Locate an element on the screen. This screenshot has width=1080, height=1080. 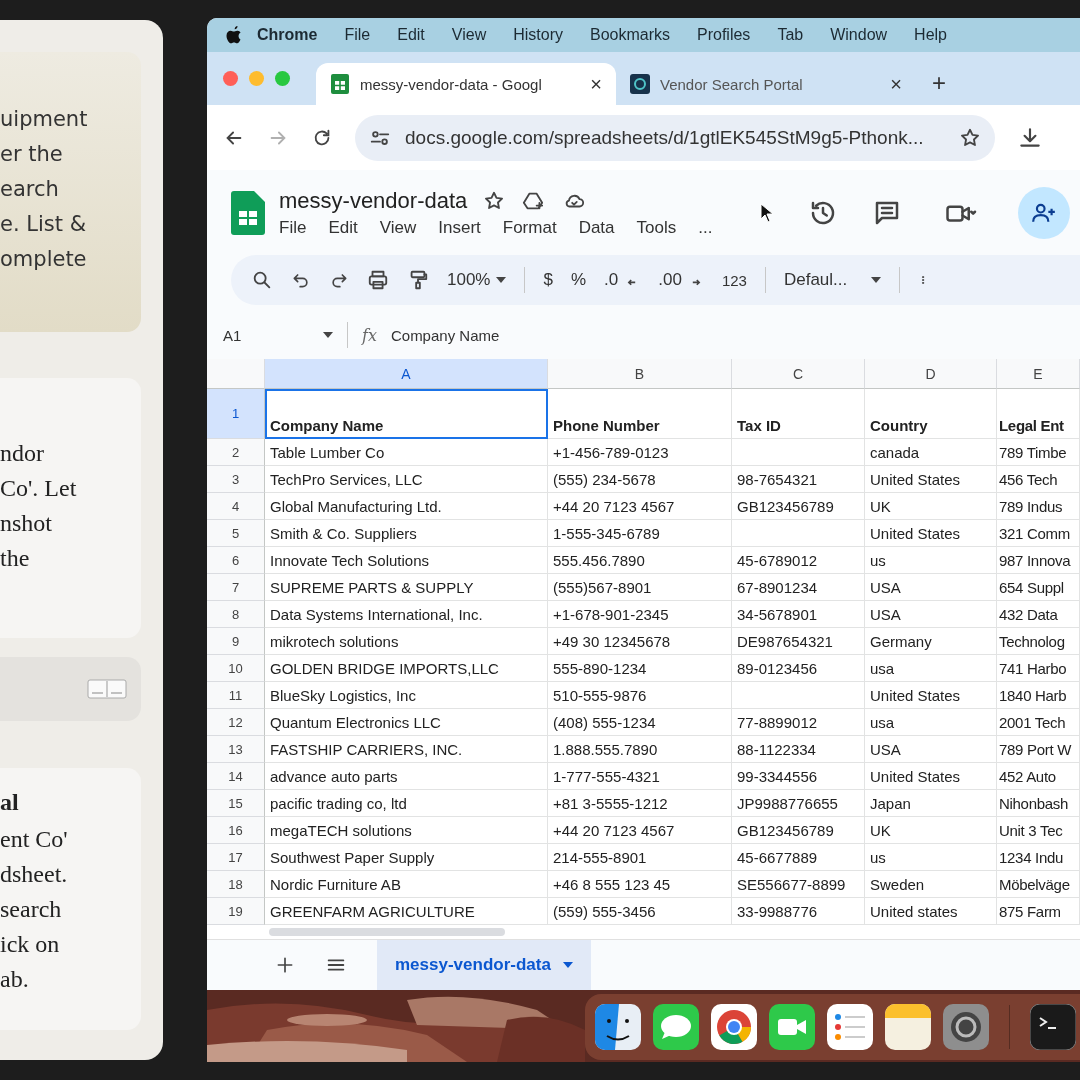
card-text-line: e. List & is located at coordinates (44, 224).